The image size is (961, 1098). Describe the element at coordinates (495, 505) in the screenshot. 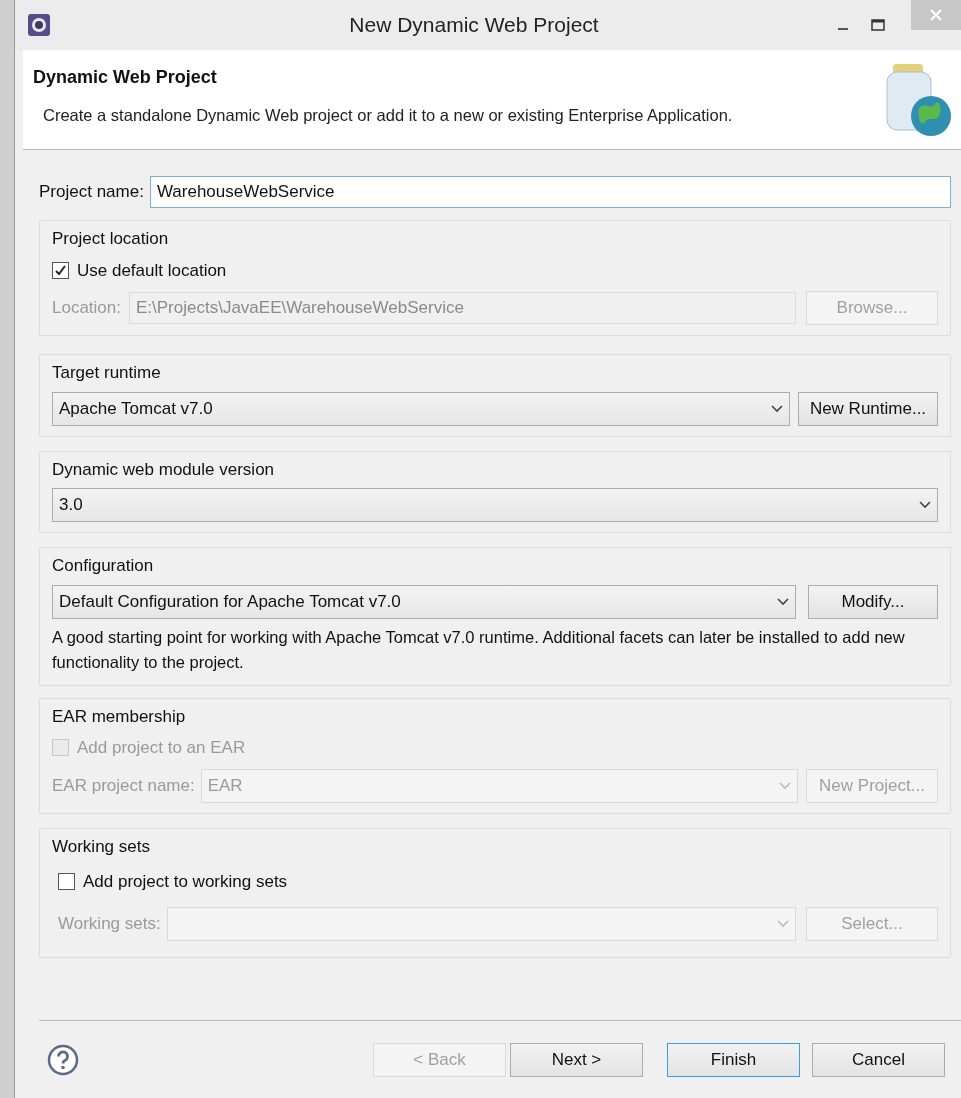

I see `dropdown: 3.0` at that location.